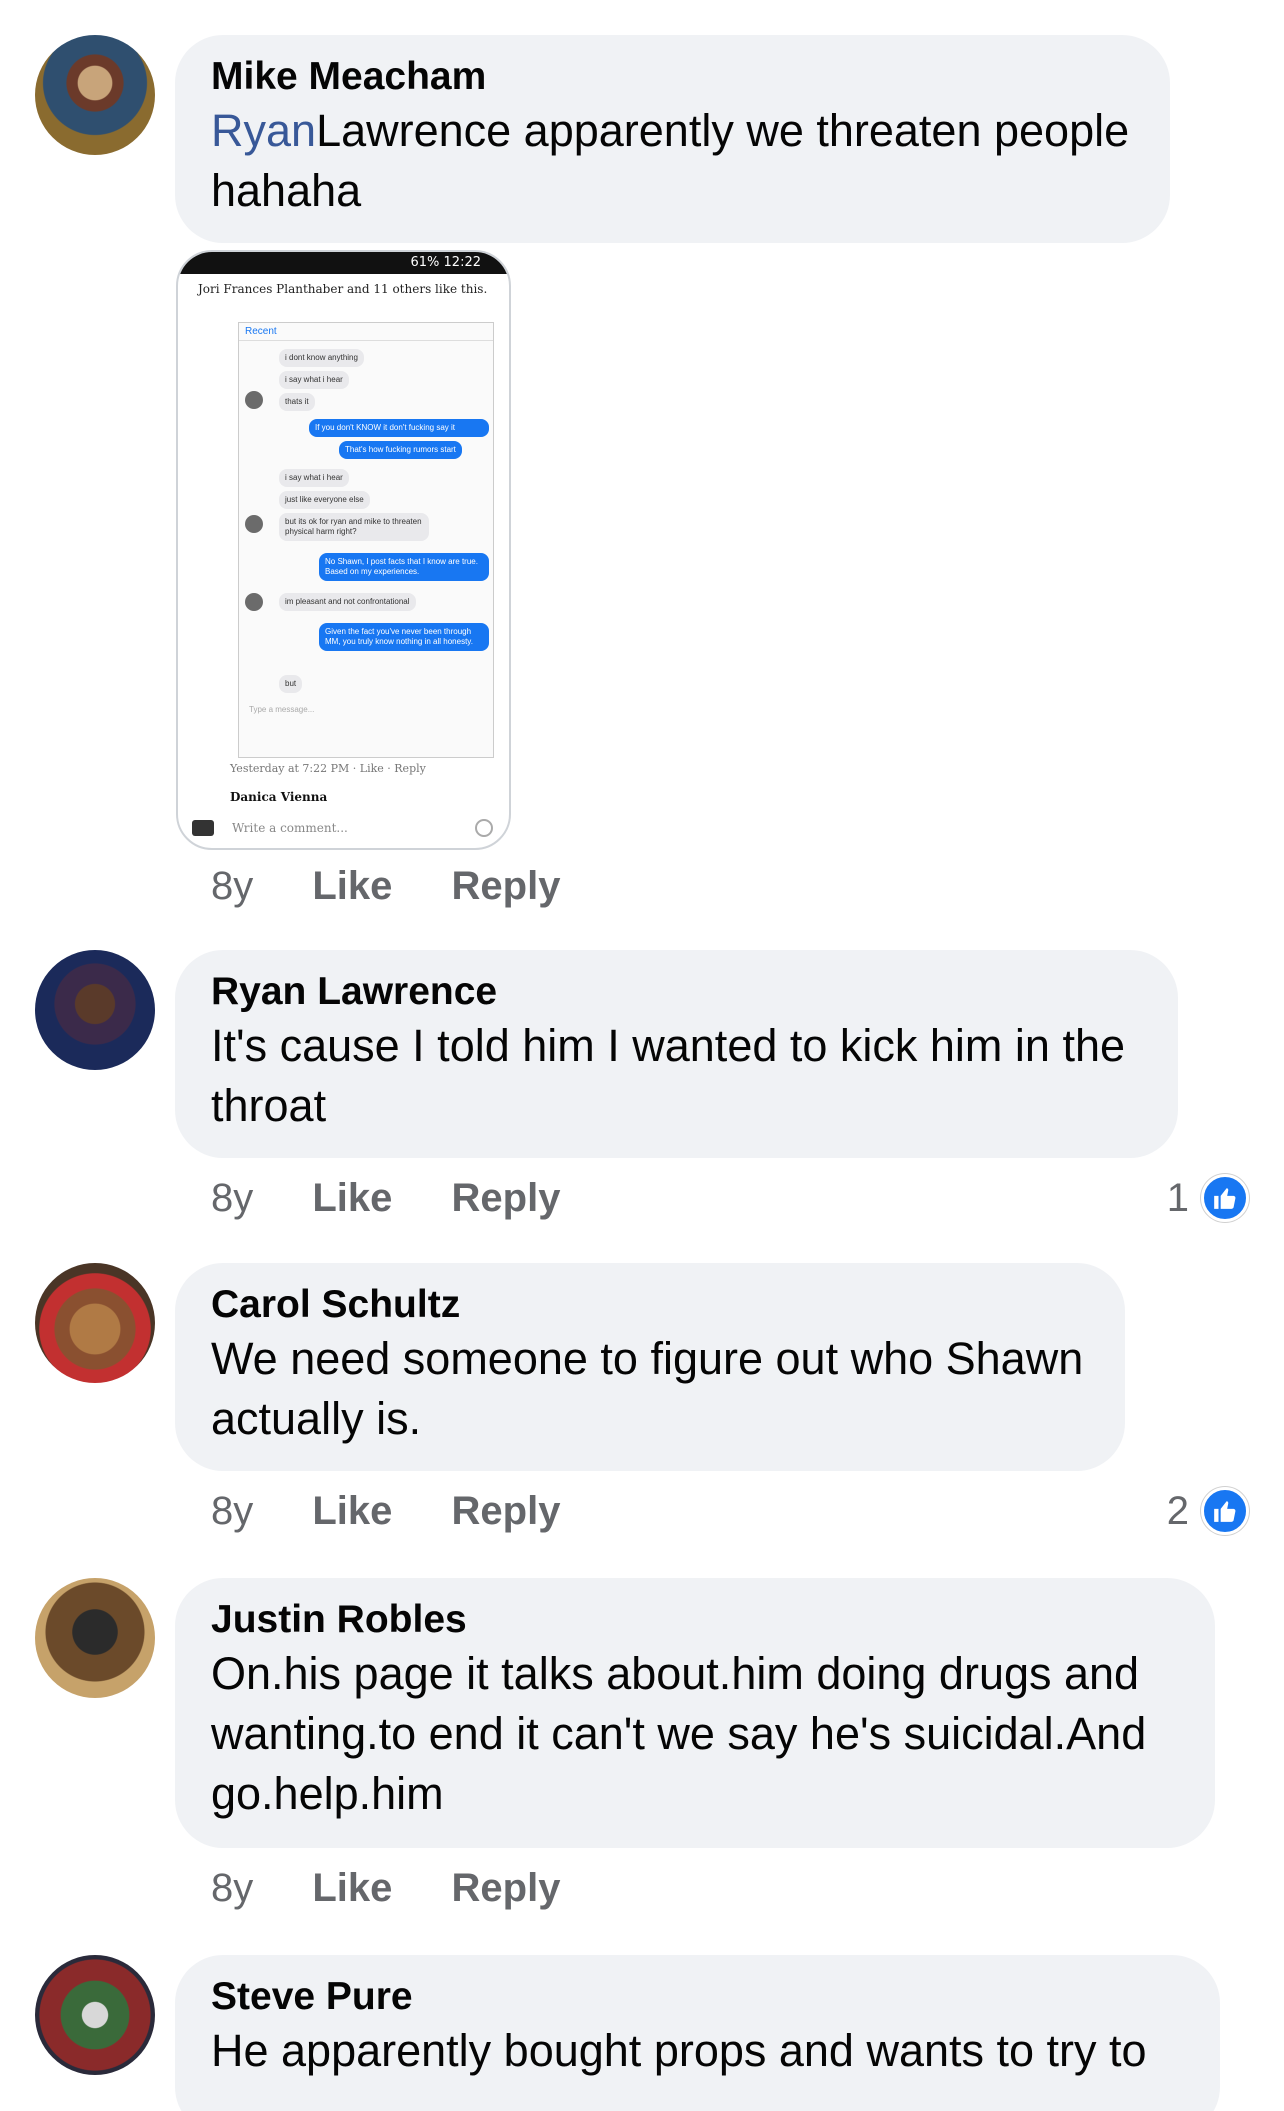 Image resolution: width=1284 pixels, height=2111 pixels. Describe the element at coordinates (1177, 1197) in the screenshot. I see `reaction-count: 1` at that location.